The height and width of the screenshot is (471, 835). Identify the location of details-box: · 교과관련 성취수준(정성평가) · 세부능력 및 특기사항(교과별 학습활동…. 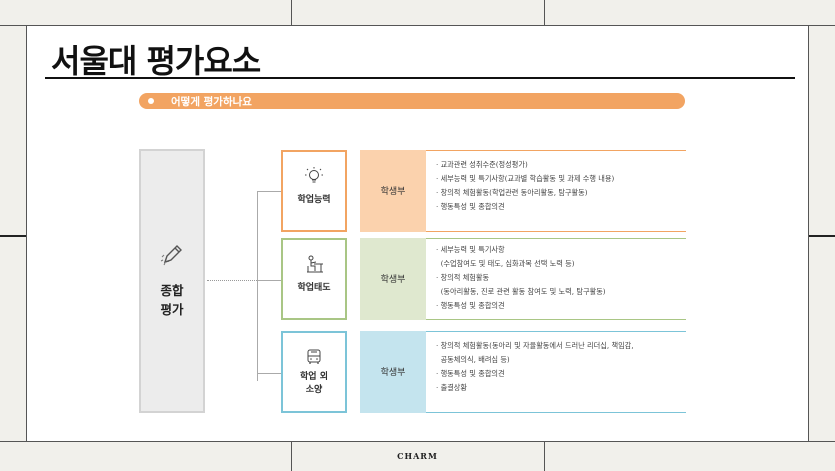
(556, 191).